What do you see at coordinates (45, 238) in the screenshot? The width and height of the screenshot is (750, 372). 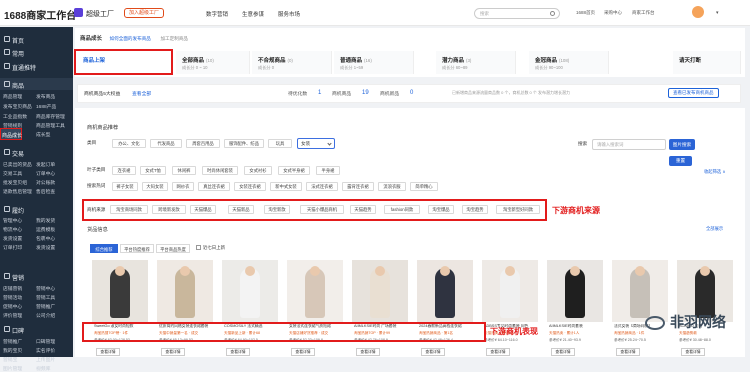 I see `sidebar-item: 包裹中心` at bounding box center [45, 238].